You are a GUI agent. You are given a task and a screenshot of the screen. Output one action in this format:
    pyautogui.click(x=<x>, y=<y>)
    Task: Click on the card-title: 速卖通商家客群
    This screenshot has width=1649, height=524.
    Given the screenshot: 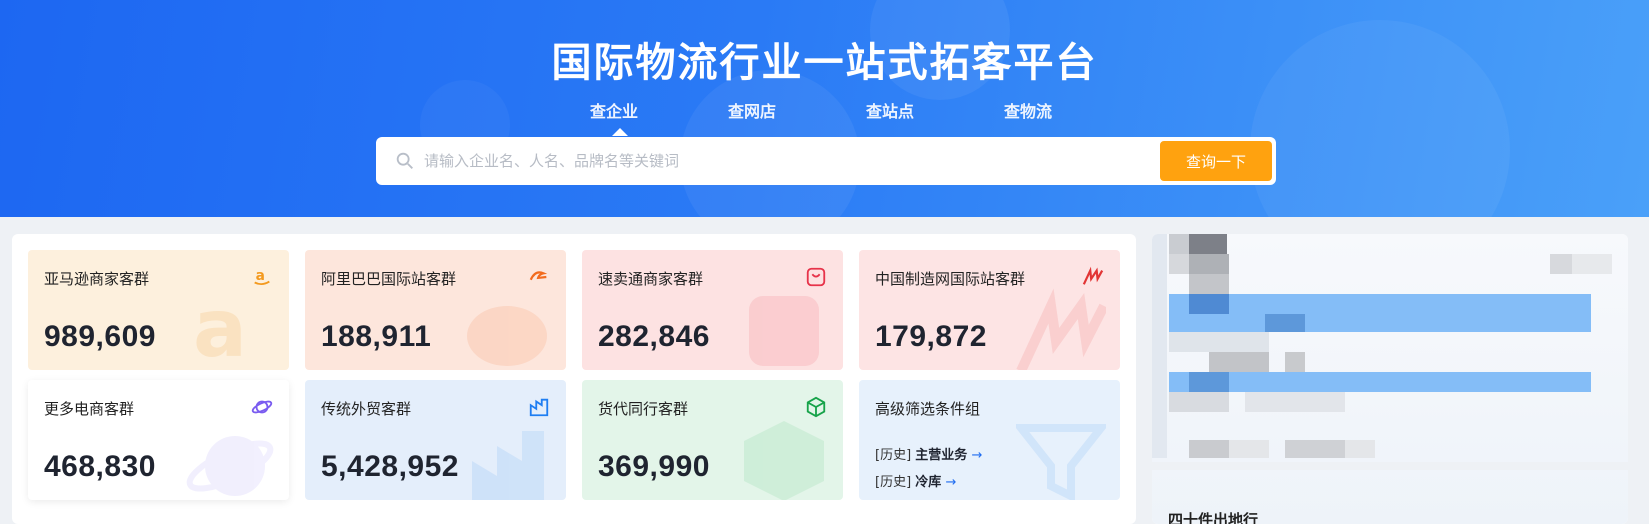 What is the action you would take?
    pyautogui.click(x=651, y=279)
    